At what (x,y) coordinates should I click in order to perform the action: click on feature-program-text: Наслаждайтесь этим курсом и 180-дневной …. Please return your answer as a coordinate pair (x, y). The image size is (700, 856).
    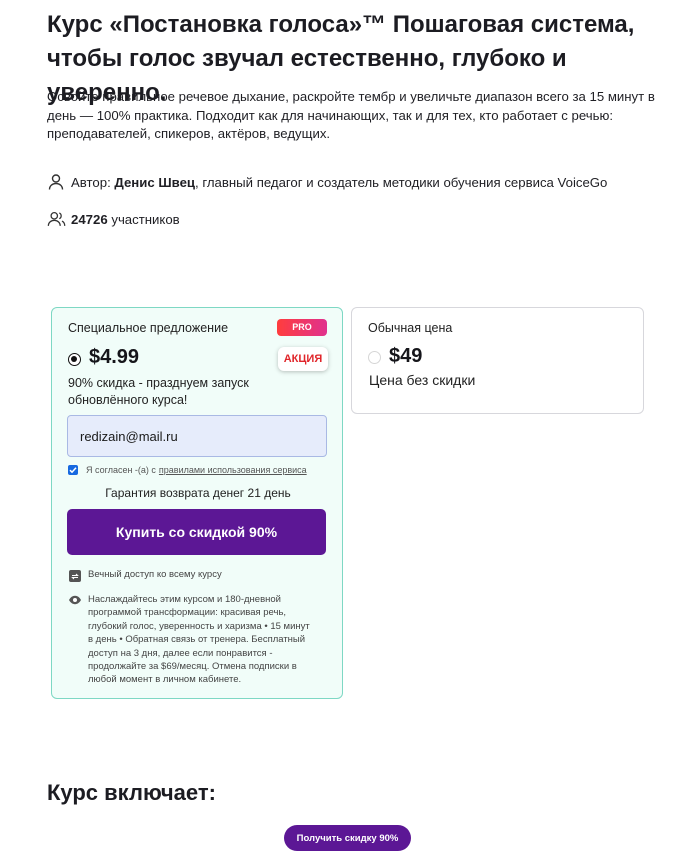
    Looking at the image, I should click on (199, 640).